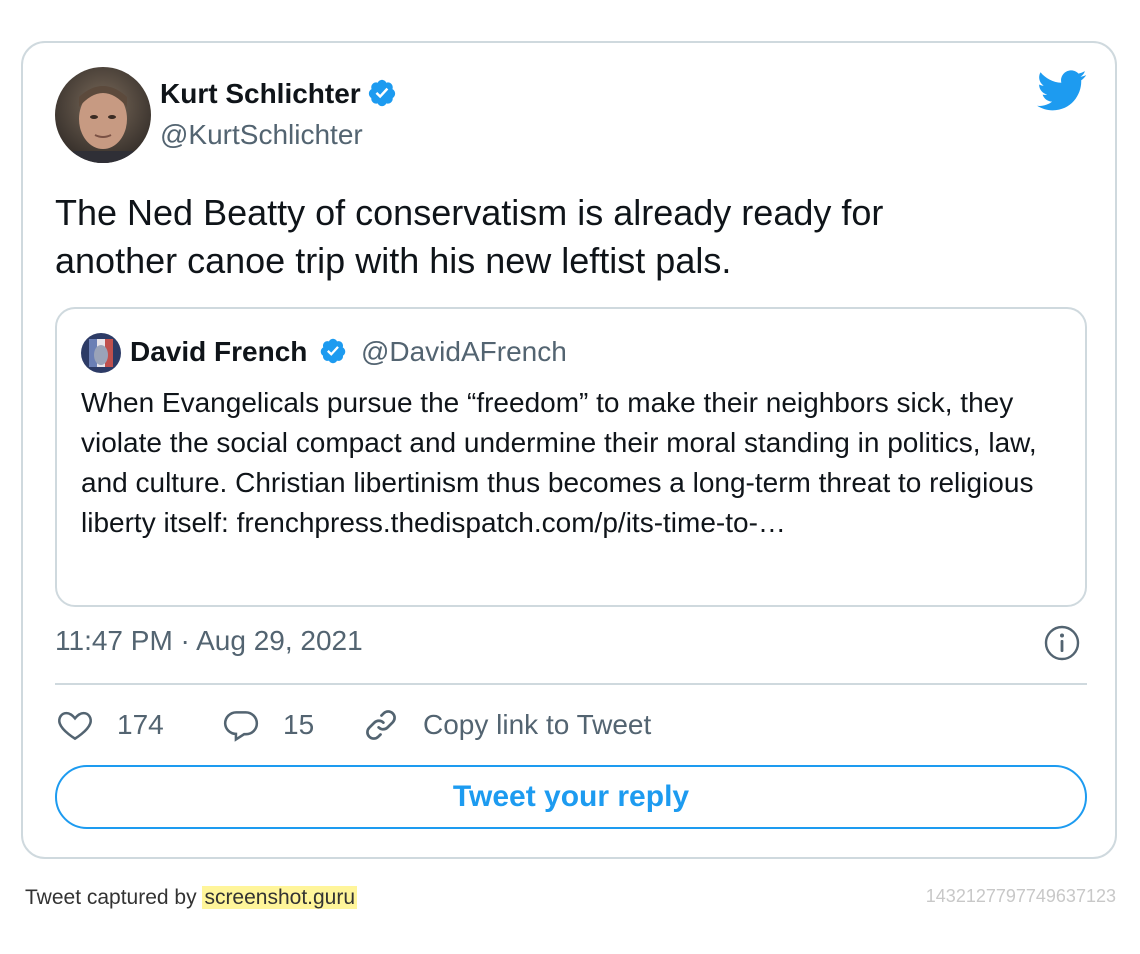 The image size is (1140, 954). Describe the element at coordinates (348, 354) in the screenshot. I see `quoted-header: David French @DavidAFrench` at that location.